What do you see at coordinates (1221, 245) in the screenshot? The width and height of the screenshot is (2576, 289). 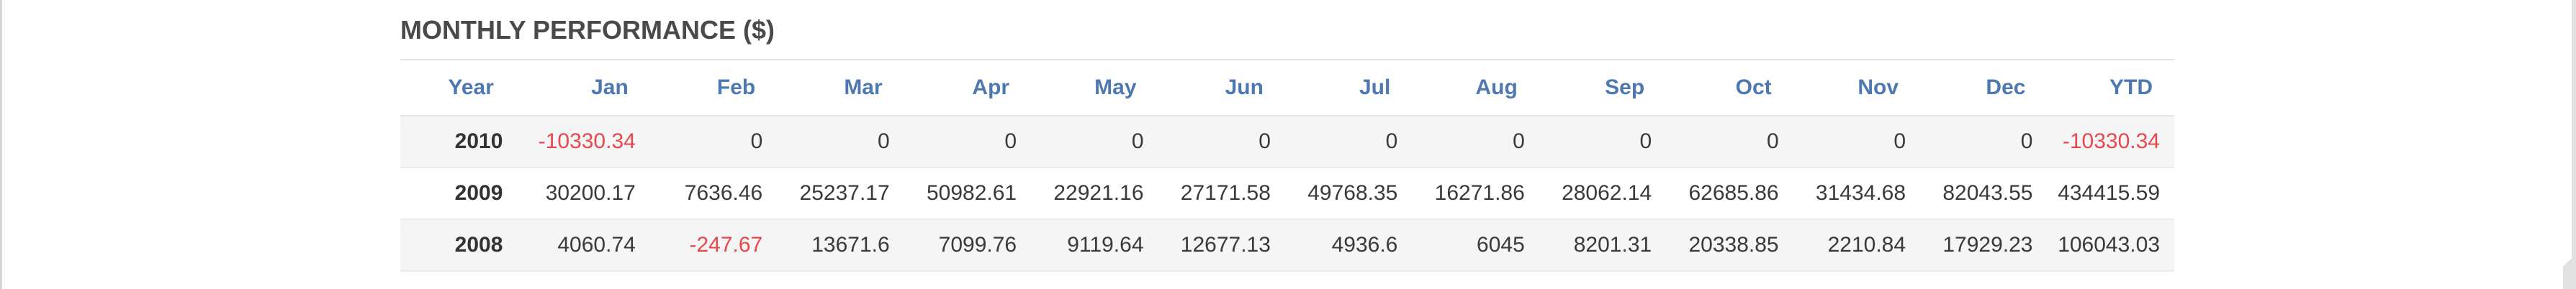 I see `value-cell-jun: 12677.13` at bounding box center [1221, 245].